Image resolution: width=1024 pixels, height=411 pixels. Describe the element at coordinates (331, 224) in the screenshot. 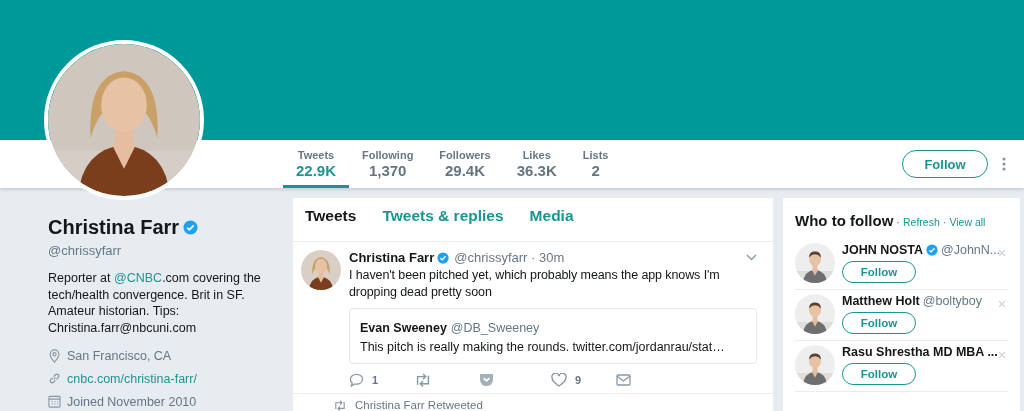

I see `timeline-tab: Tweets` at that location.